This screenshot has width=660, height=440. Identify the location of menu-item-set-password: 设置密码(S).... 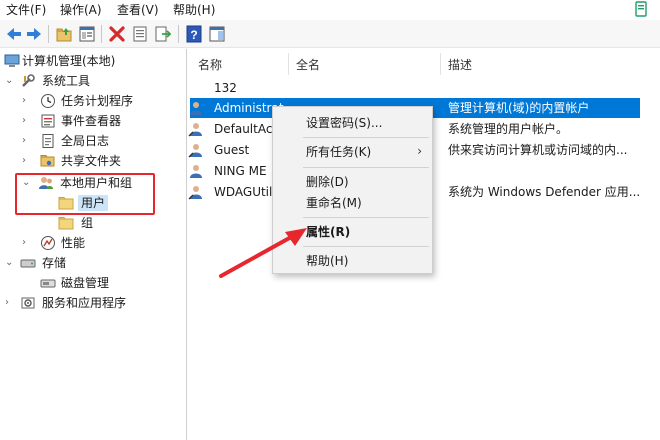
(352, 123).